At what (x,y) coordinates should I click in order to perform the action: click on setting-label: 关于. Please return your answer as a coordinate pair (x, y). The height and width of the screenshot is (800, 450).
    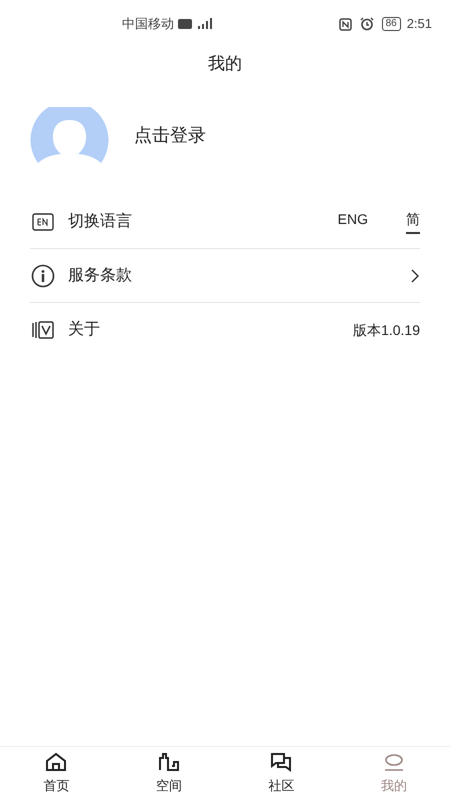
    Looking at the image, I should click on (84, 330).